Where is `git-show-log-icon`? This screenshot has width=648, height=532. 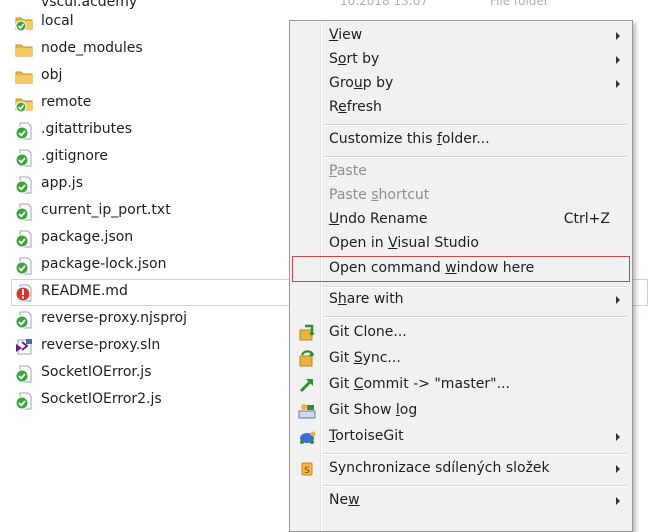 git-show-log-icon is located at coordinates (307, 411).